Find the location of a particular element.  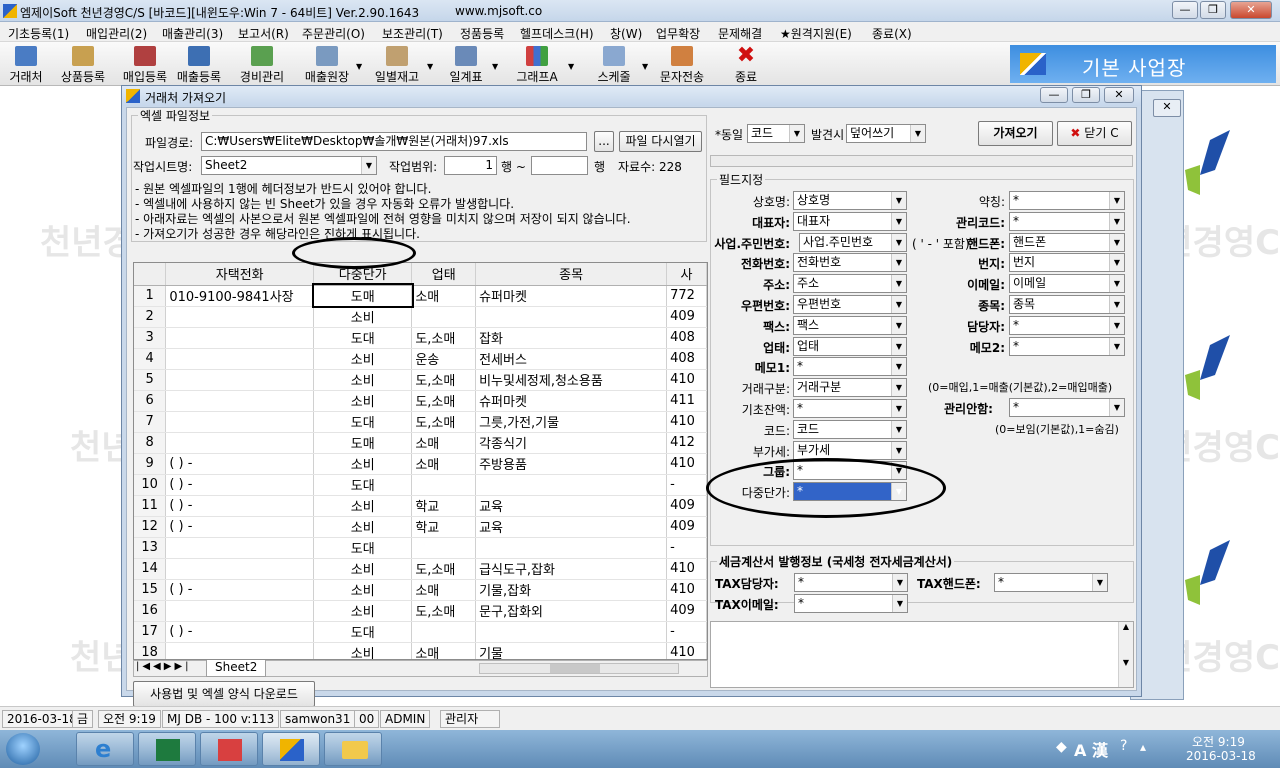

grid-cell: 412 is located at coordinates (686, 443).